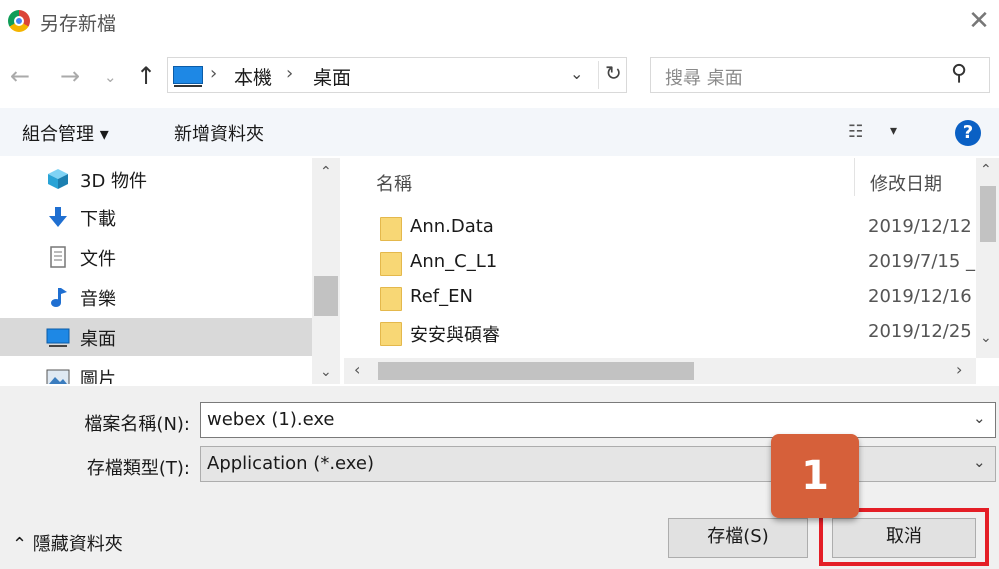 The width and height of the screenshot is (999, 569). What do you see at coordinates (499, 22) in the screenshot?
I see `title-bar: 另存新檔 ✕` at bounding box center [499, 22].